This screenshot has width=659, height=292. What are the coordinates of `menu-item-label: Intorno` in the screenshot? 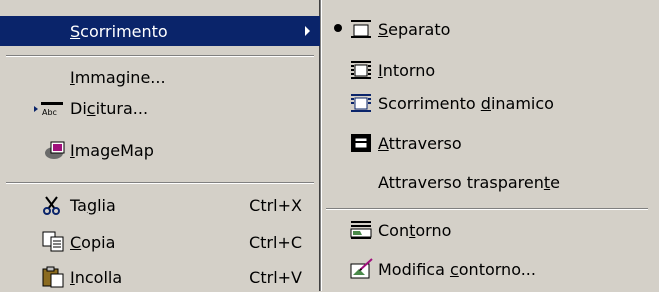 It's located at (407, 70).